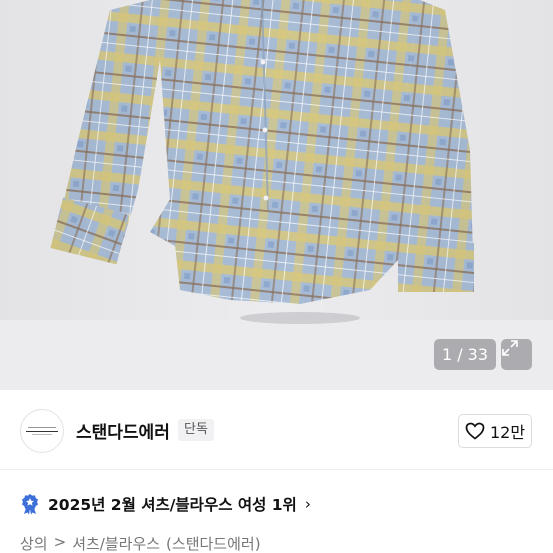  I want to click on chevron-right-icon: ›, so click(307, 504).